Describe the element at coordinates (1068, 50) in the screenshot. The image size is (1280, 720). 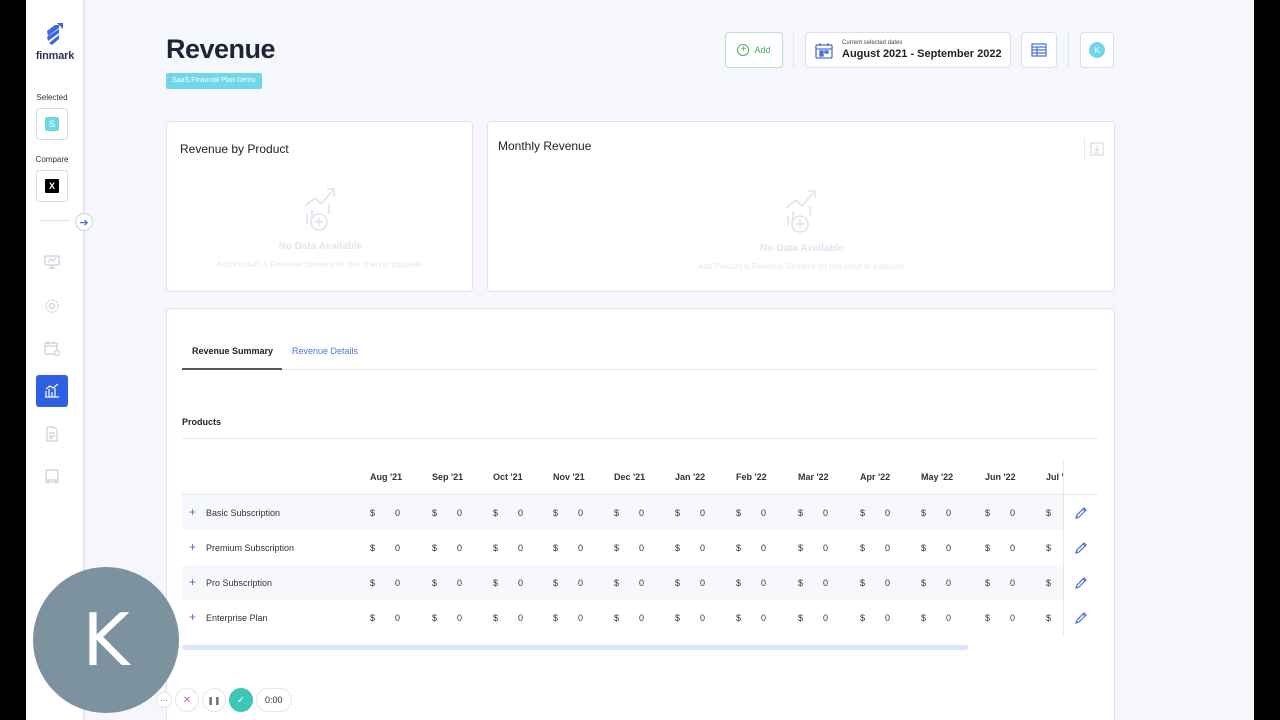
I see `header-separator` at that location.